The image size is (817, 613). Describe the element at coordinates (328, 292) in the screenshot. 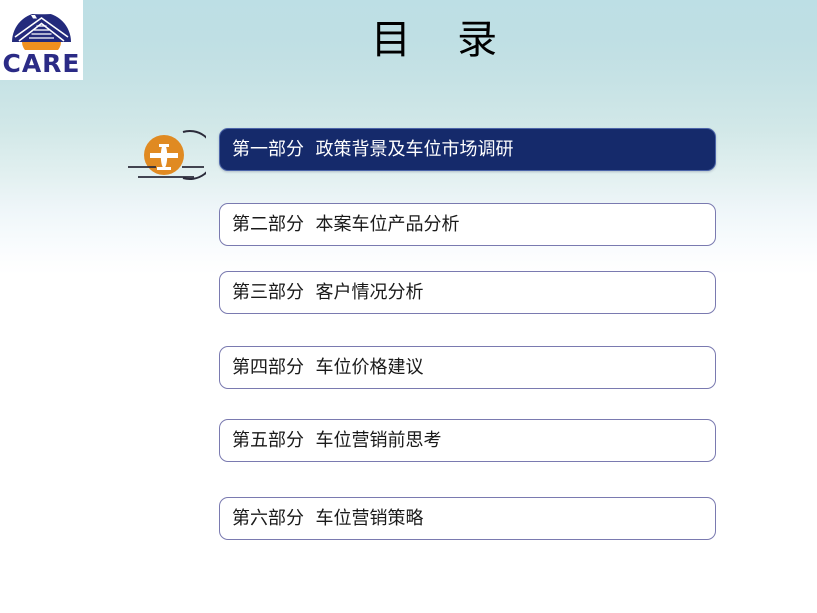

I see `toc-item-3-label: 第三部分 客户情况分析` at that location.